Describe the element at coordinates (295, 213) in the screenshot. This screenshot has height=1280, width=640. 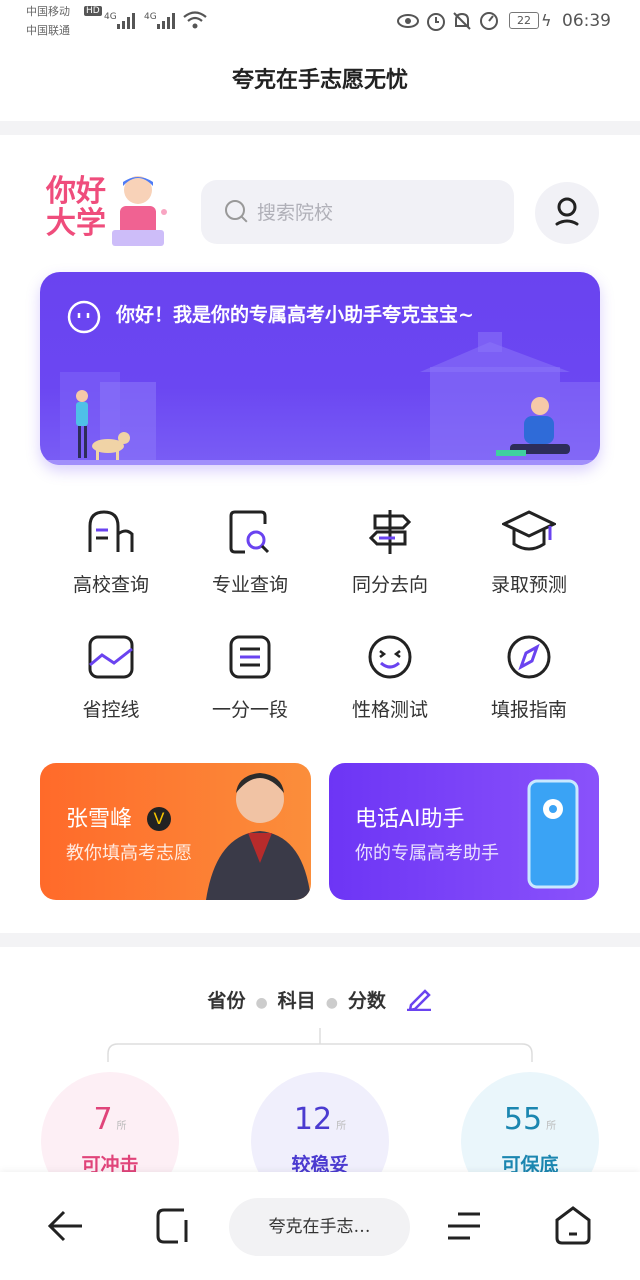
I see `search-placeholder: 搜索院校` at that location.